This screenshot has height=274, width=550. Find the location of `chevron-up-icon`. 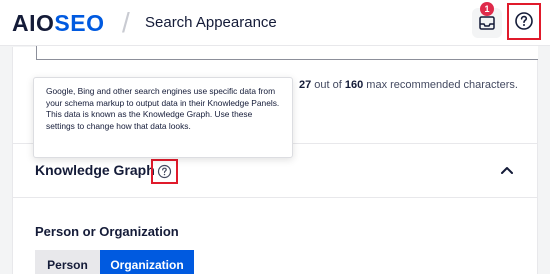

chevron-up-icon is located at coordinates (507, 170).